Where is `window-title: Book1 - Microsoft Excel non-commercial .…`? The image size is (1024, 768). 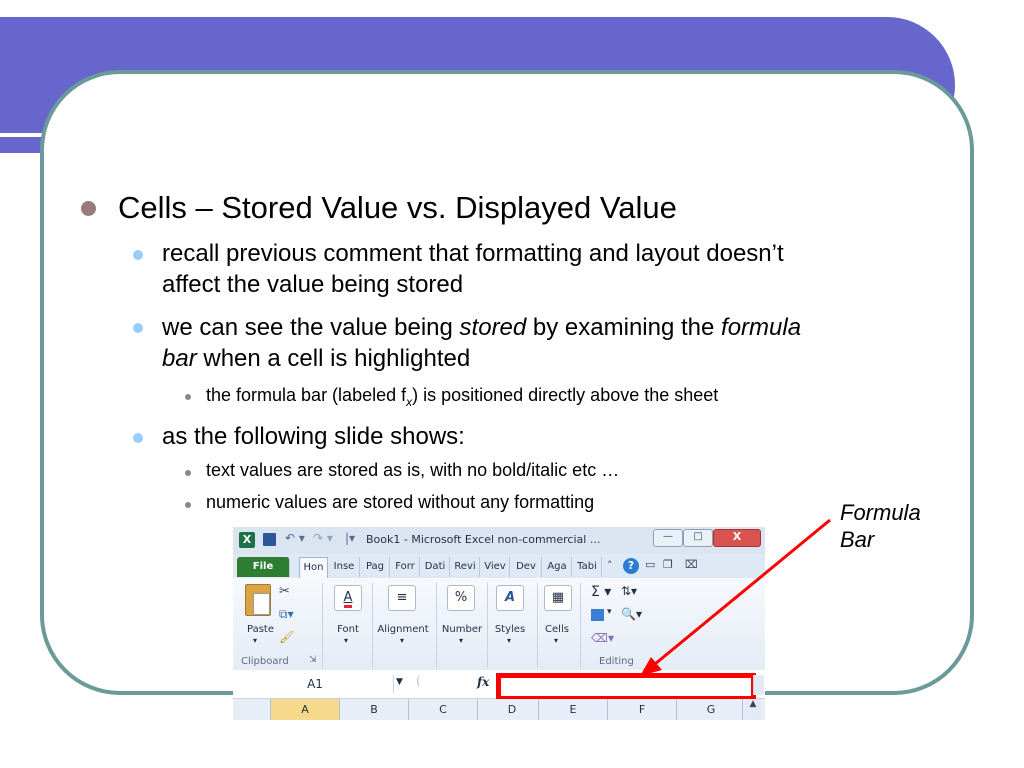 window-title: Book1 - Microsoft Excel non-commercial .… is located at coordinates (483, 539).